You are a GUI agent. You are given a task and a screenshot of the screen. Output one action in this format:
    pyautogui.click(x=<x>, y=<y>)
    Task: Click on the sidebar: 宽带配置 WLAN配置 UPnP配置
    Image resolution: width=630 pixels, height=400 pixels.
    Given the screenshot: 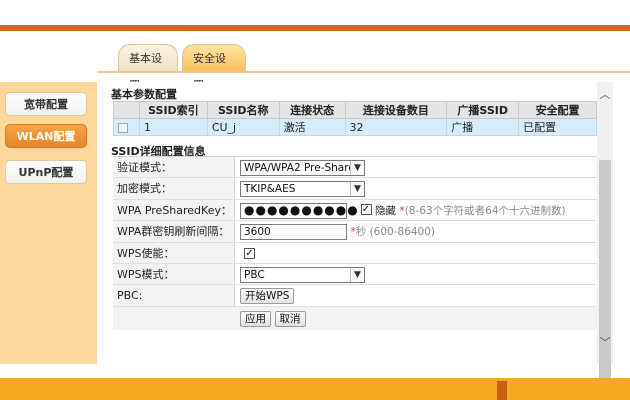 What is the action you would take?
    pyautogui.click(x=48, y=223)
    